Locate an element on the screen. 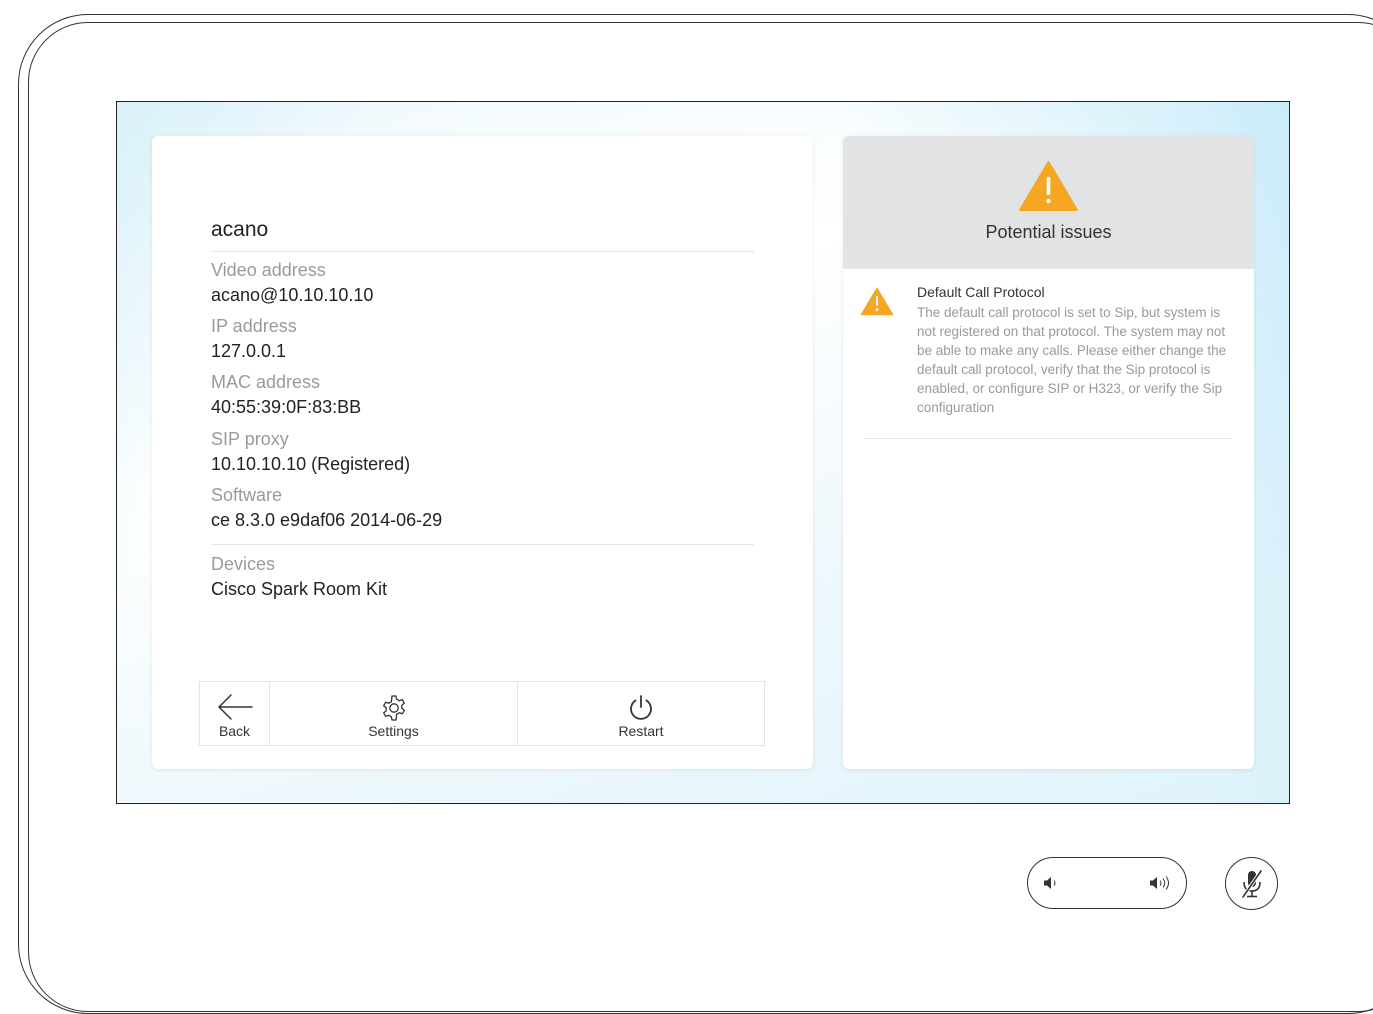  system-name: acano is located at coordinates (240, 229).